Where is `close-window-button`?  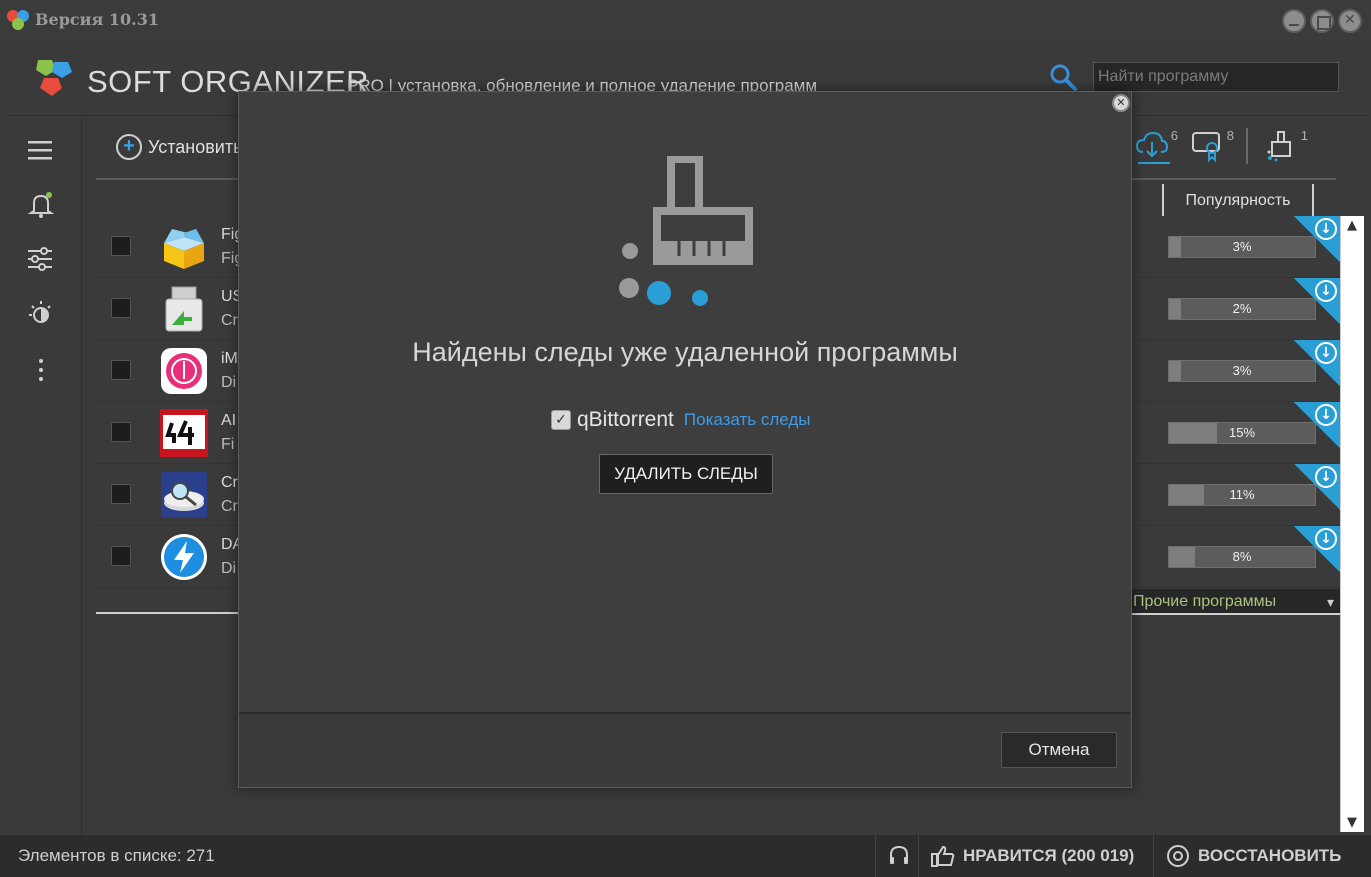
close-window-button is located at coordinates (1350, 21).